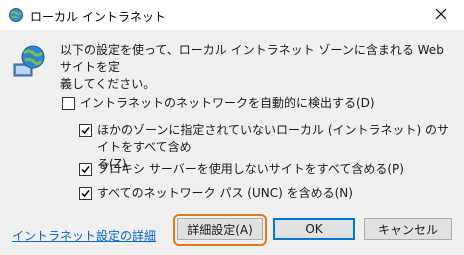 This screenshot has width=464, height=255. I want to click on network-globe-icon, so click(29, 61).